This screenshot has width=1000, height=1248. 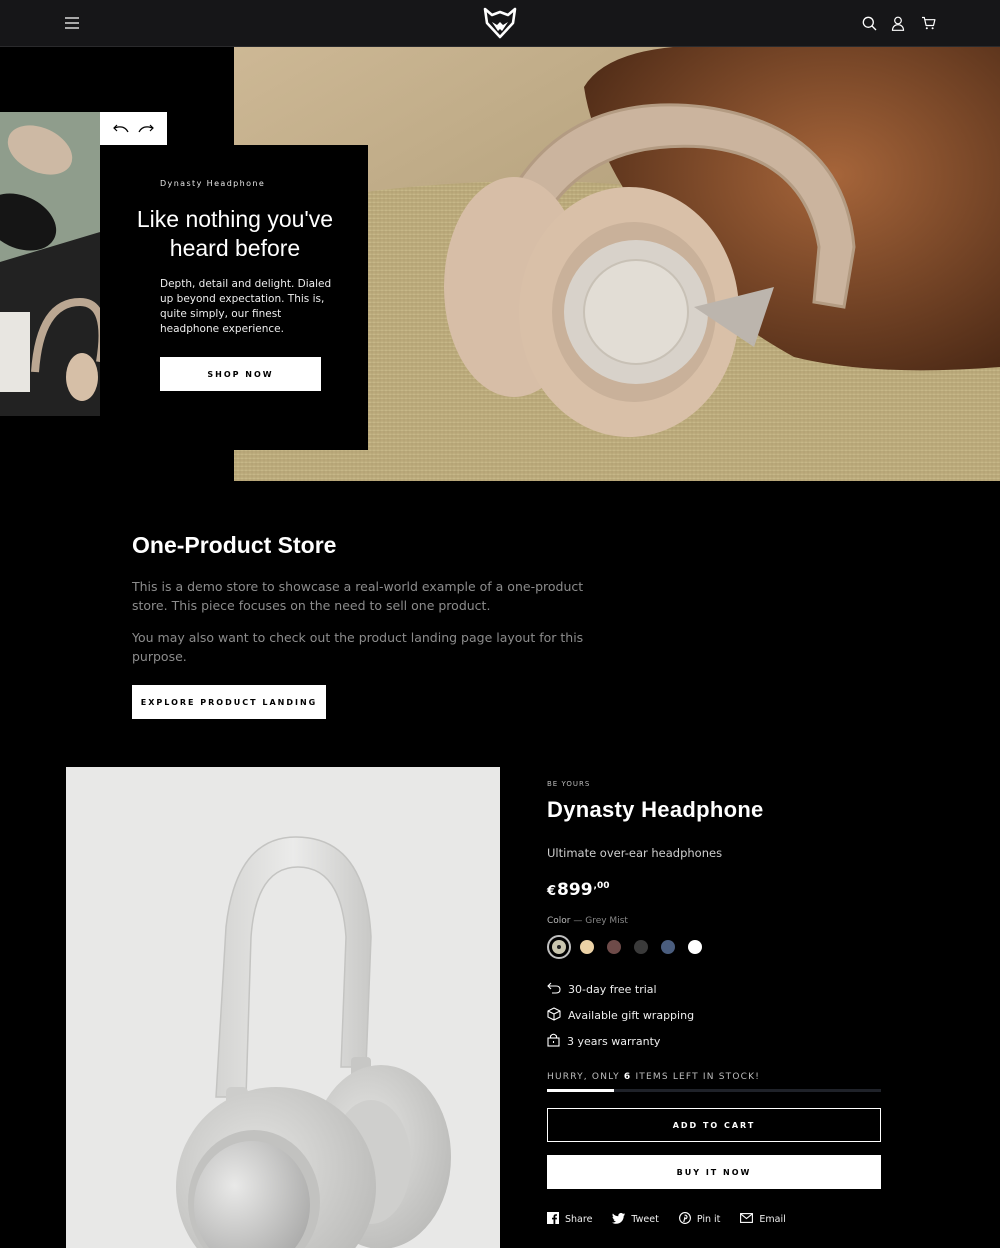 I want to click on add-to-cart-button: ADD TO CART, so click(x=714, y=1125).